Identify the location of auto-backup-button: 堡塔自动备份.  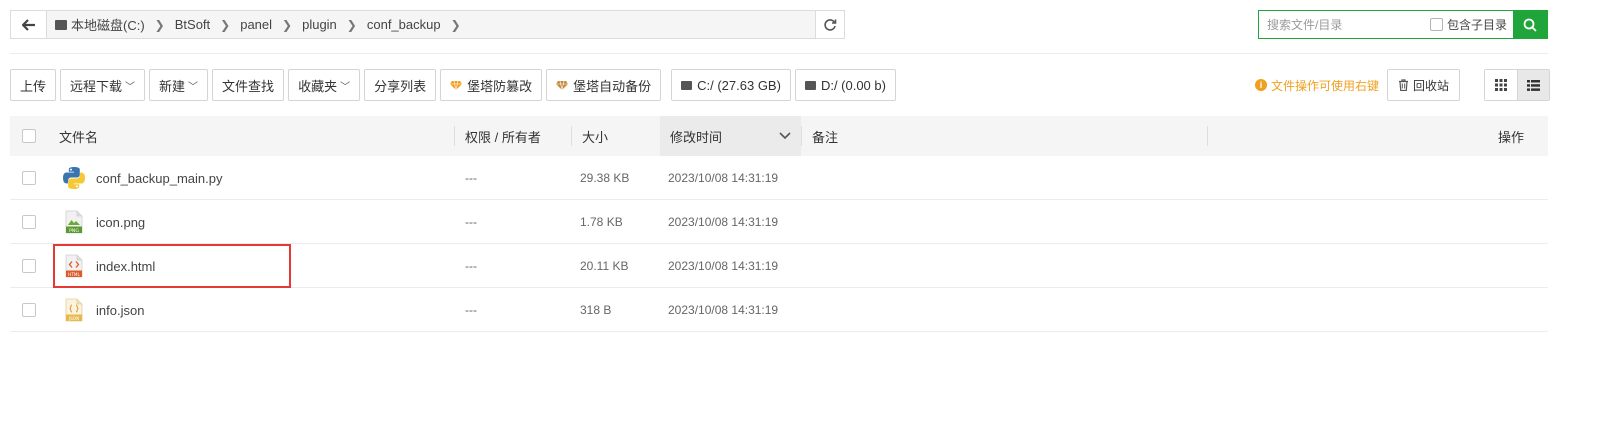
(604, 85).